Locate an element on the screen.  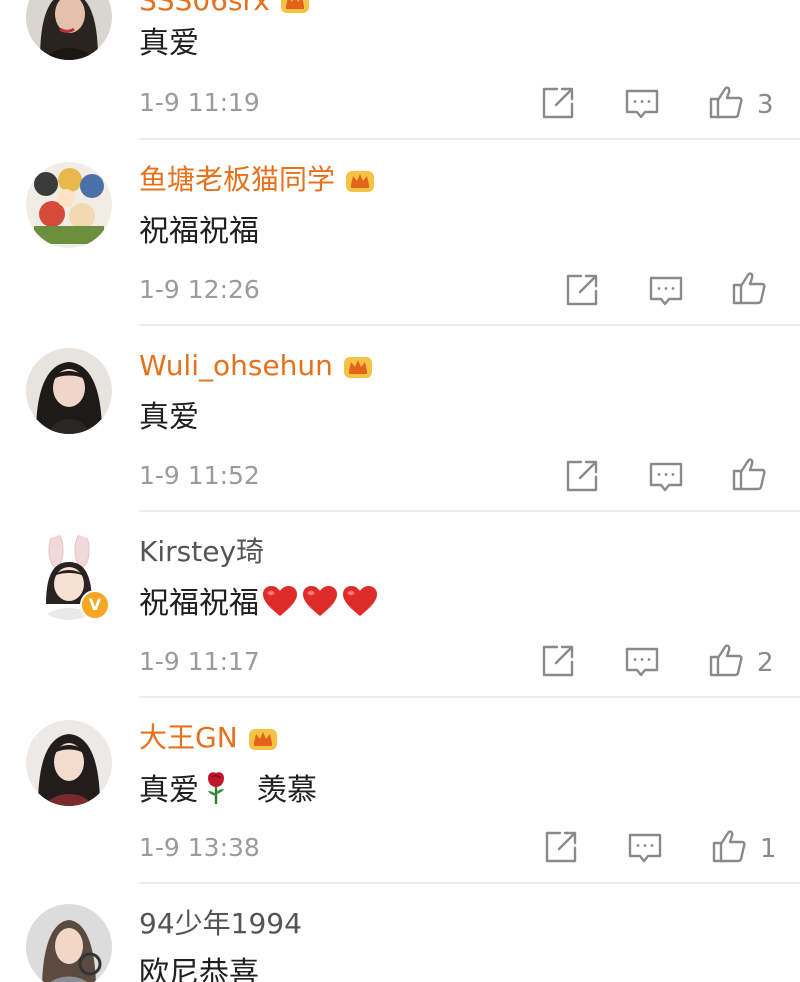
like-count: 3 is located at coordinates (765, 105).